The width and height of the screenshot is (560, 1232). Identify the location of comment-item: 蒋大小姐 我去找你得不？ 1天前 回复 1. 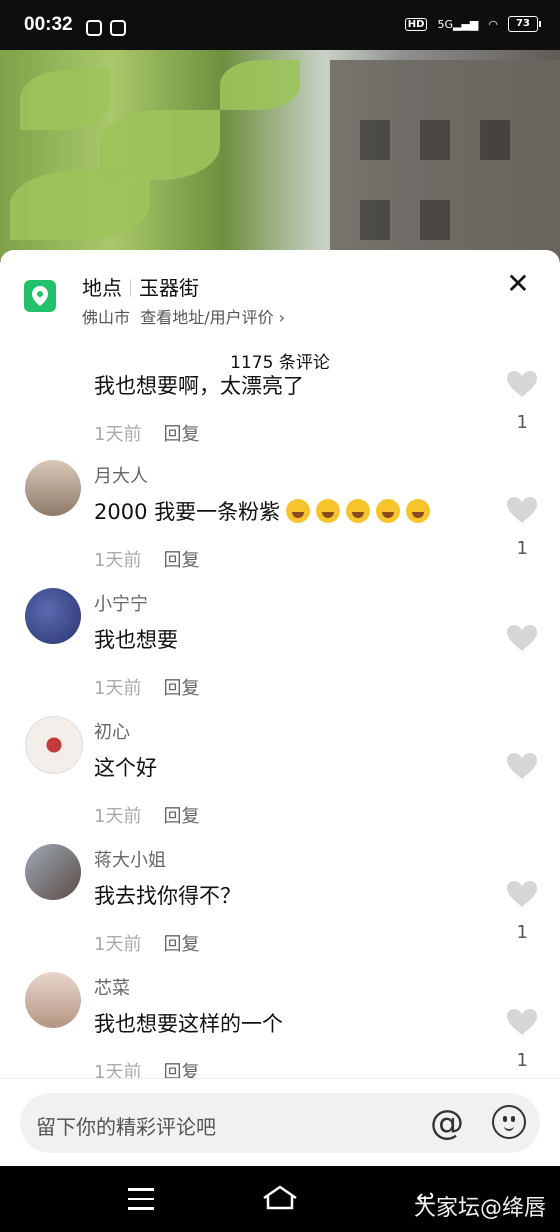
(280, 908).